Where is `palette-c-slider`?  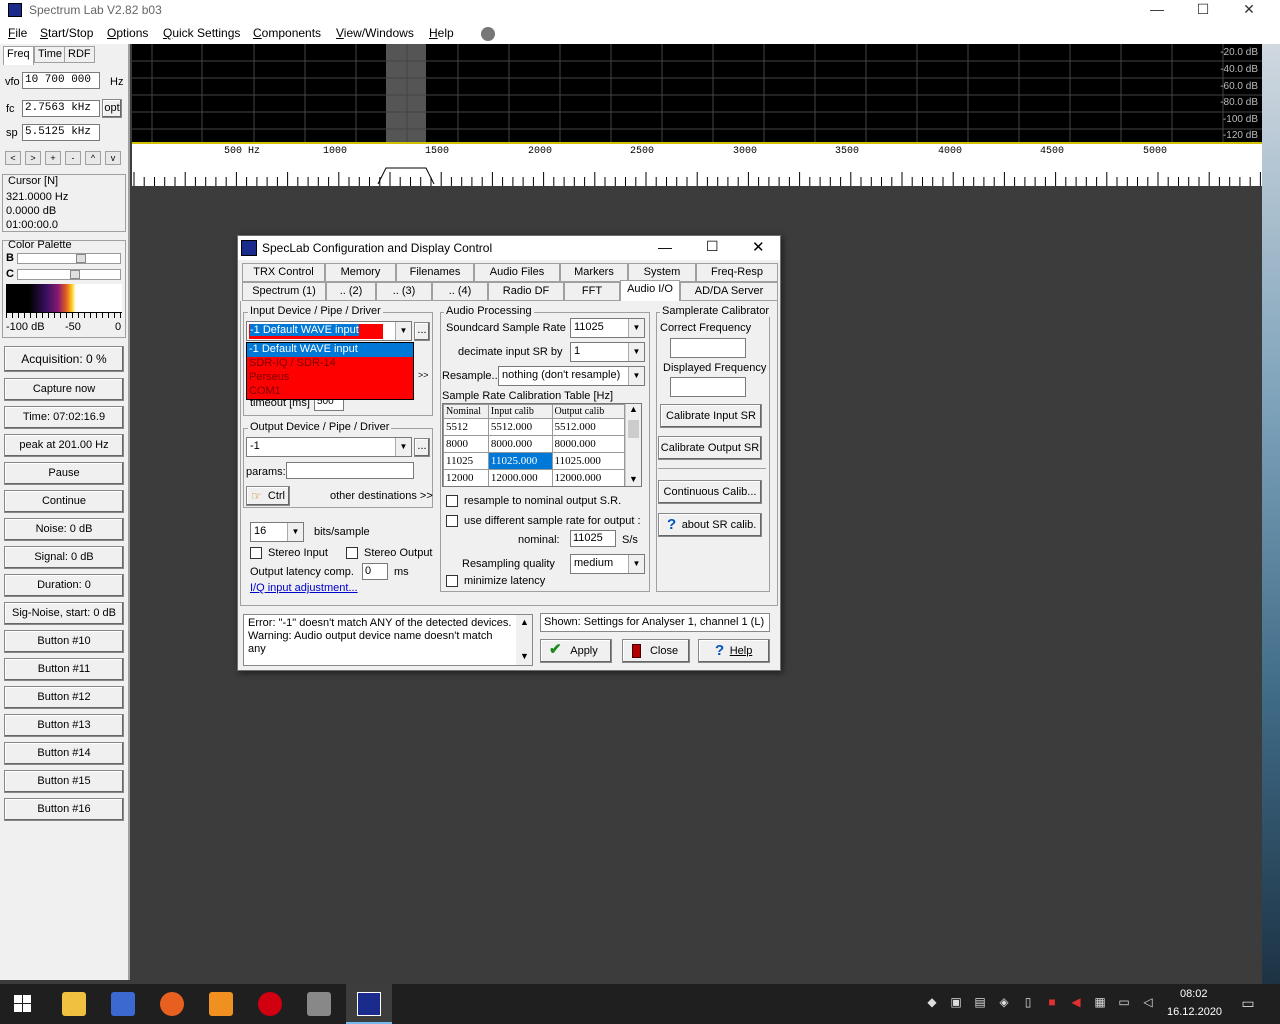 palette-c-slider is located at coordinates (69, 274).